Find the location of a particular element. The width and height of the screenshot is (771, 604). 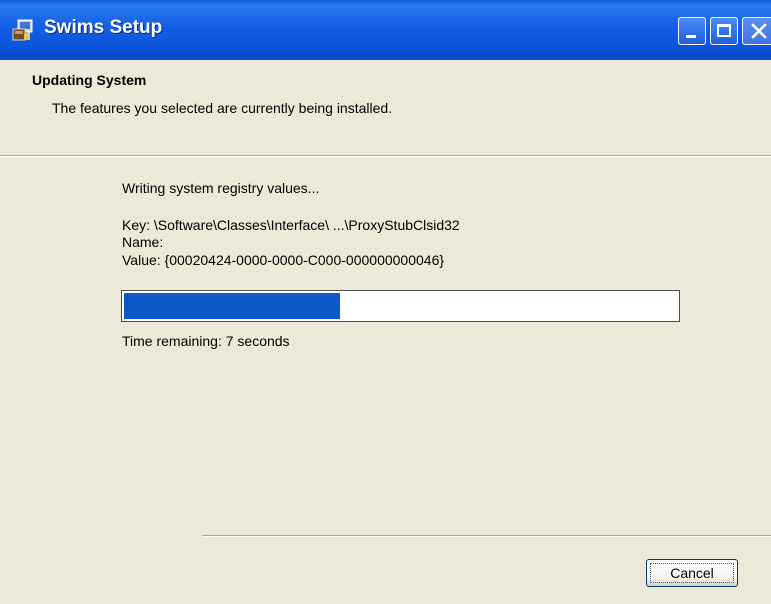

page-title: Updating System is located at coordinates (89, 80).